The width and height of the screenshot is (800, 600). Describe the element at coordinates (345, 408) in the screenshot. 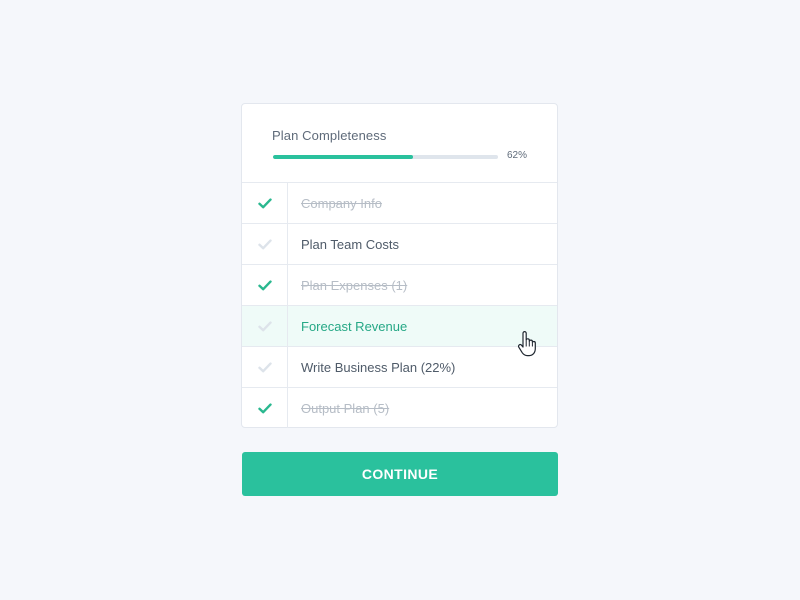

I see `checklist-item-label: Output Plan (5)` at that location.